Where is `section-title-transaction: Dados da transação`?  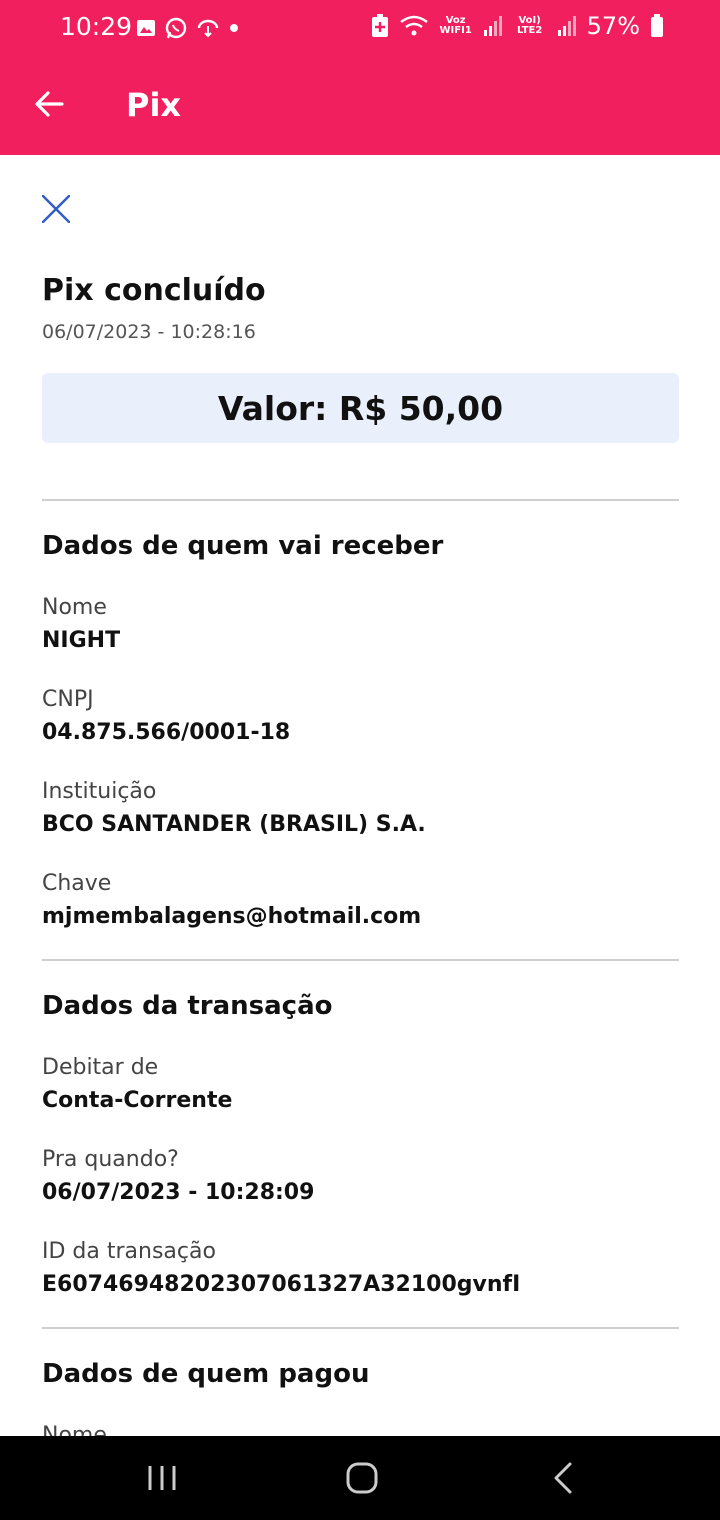
section-title-transaction: Dados da transação is located at coordinates (187, 1006).